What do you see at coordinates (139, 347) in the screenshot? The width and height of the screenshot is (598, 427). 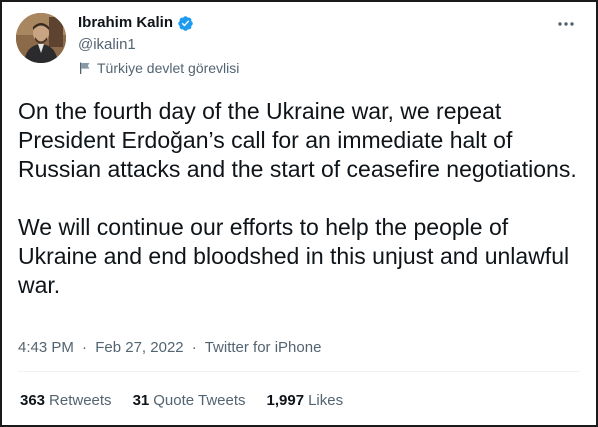 I see `tweet-date: Feb 27, 2022` at bounding box center [139, 347].